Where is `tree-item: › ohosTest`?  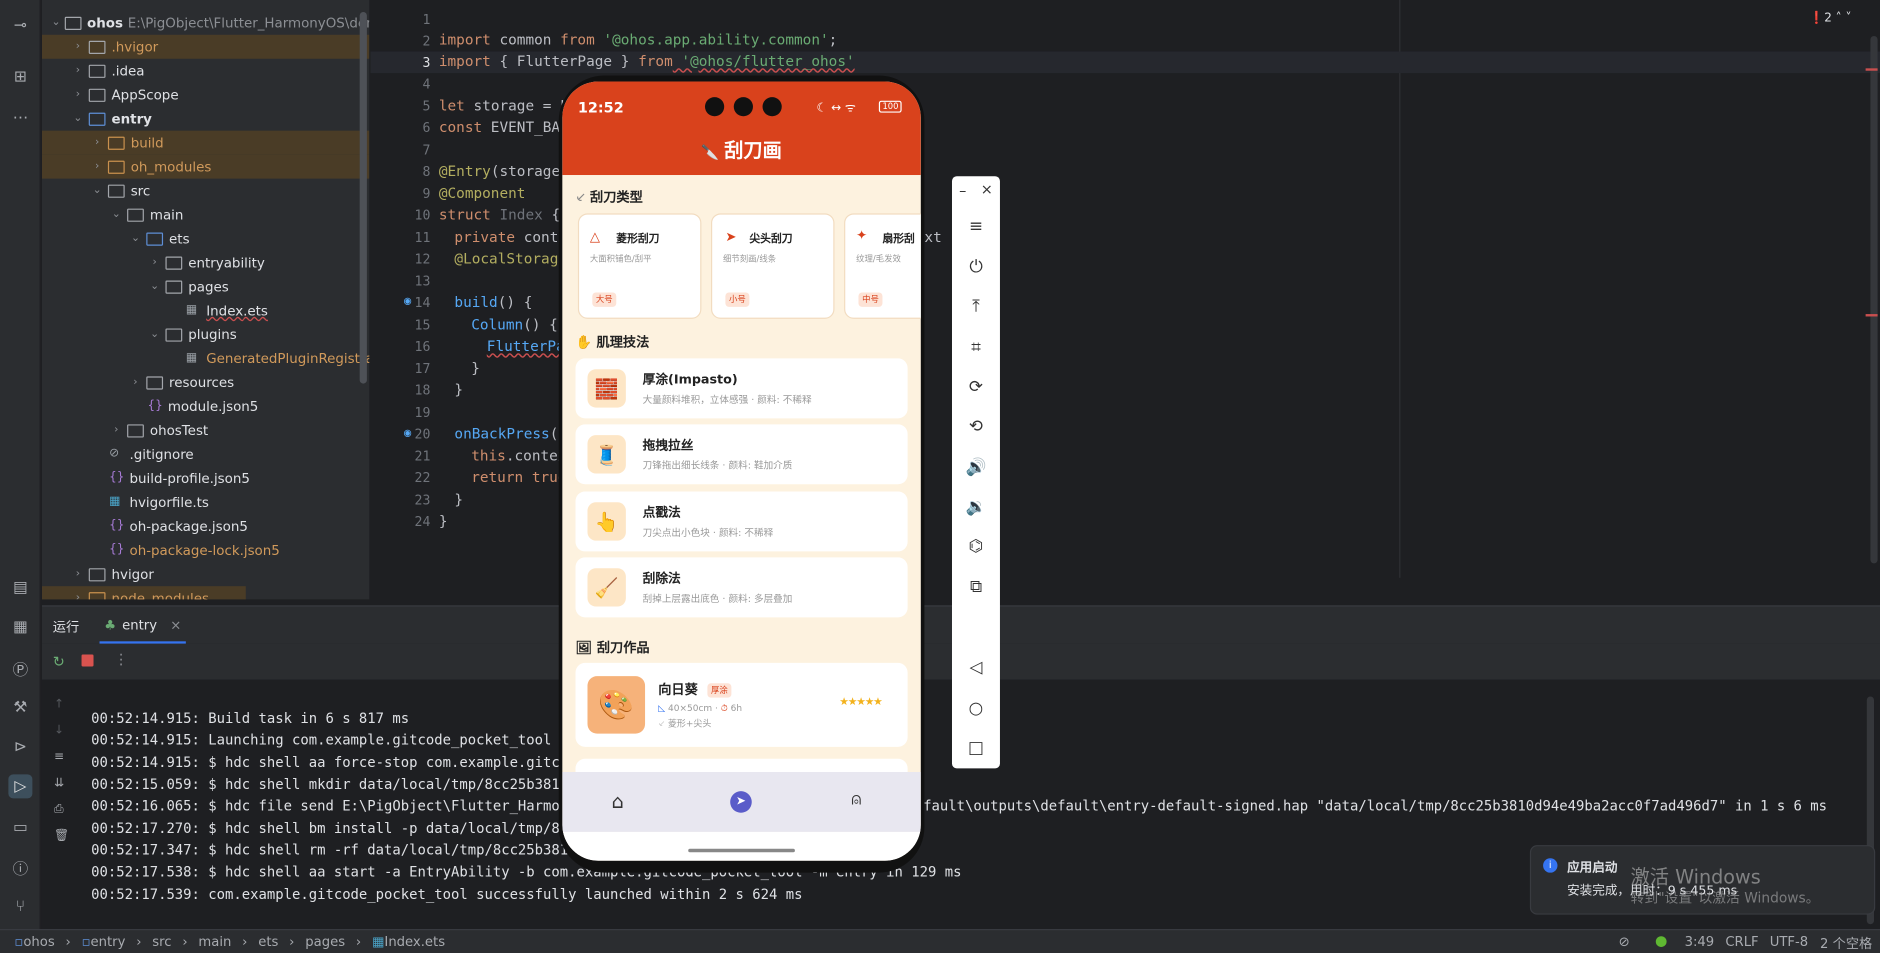
tree-item: › ohosTest is located at coordinates (205, 430).